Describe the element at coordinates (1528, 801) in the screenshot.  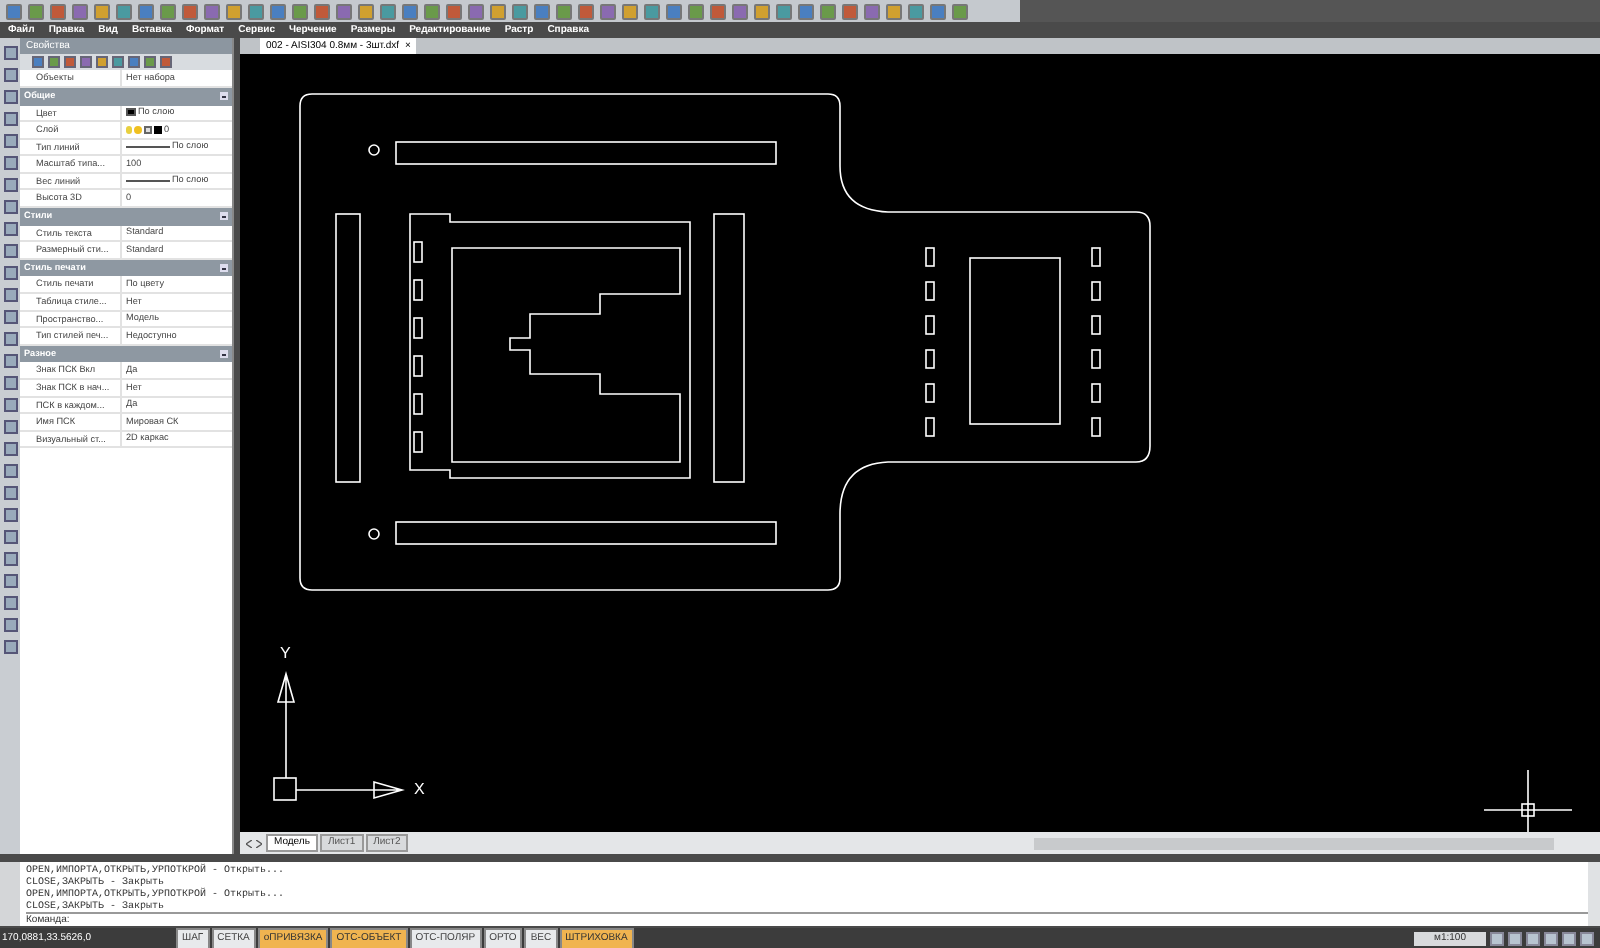
I see `crosshair-cursor-icon` at that location.